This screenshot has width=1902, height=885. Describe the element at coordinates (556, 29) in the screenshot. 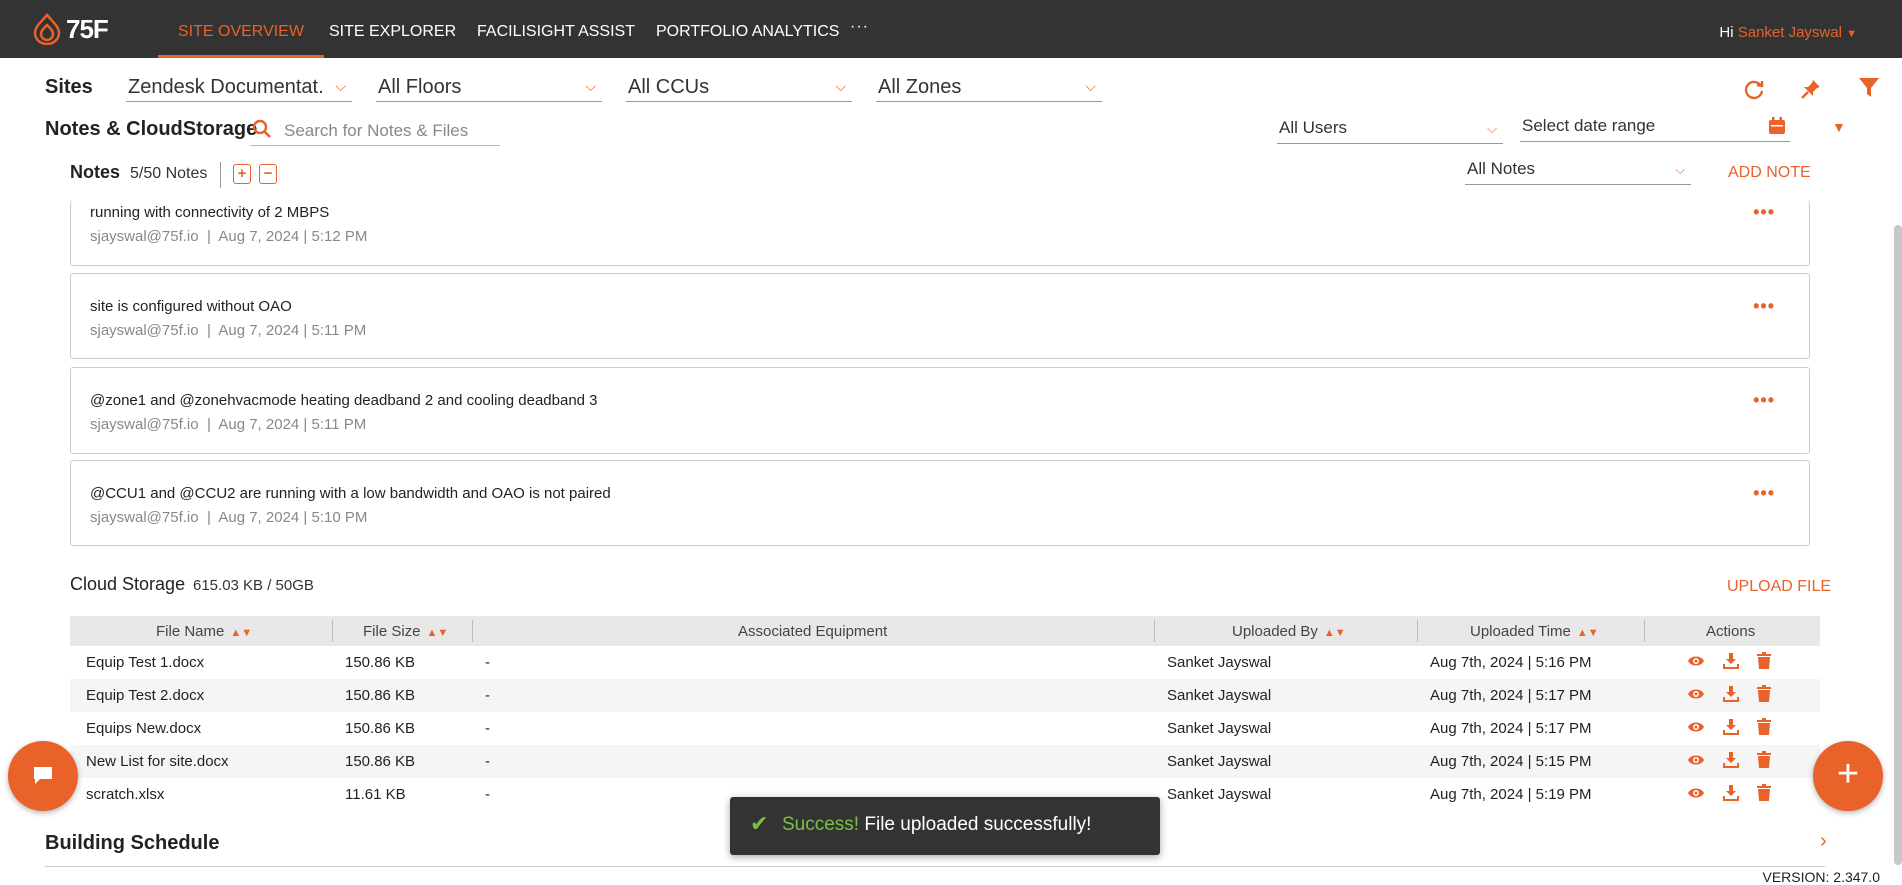

I see `tab-facilisight-assist: FACILISIGHT ASSIST` at that location.